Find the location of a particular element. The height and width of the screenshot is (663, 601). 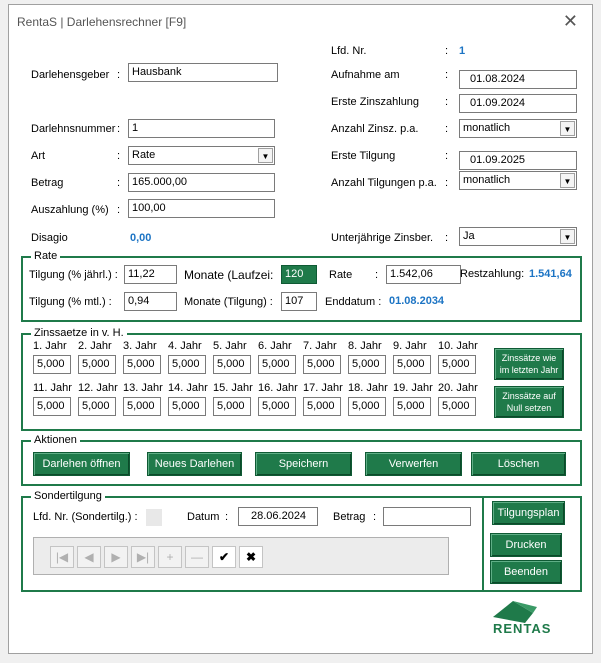

record-navigator: |◀ ◀ ▶ ▶| + — ✔ ✖ is located at coordinates (241, 556).